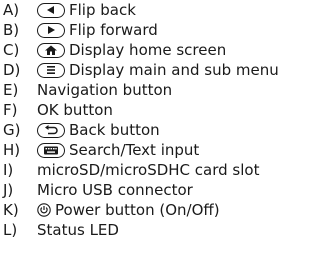 This screenshot has height=262, width=322. I want to click on item-text: Status LED, so click(78, 230).